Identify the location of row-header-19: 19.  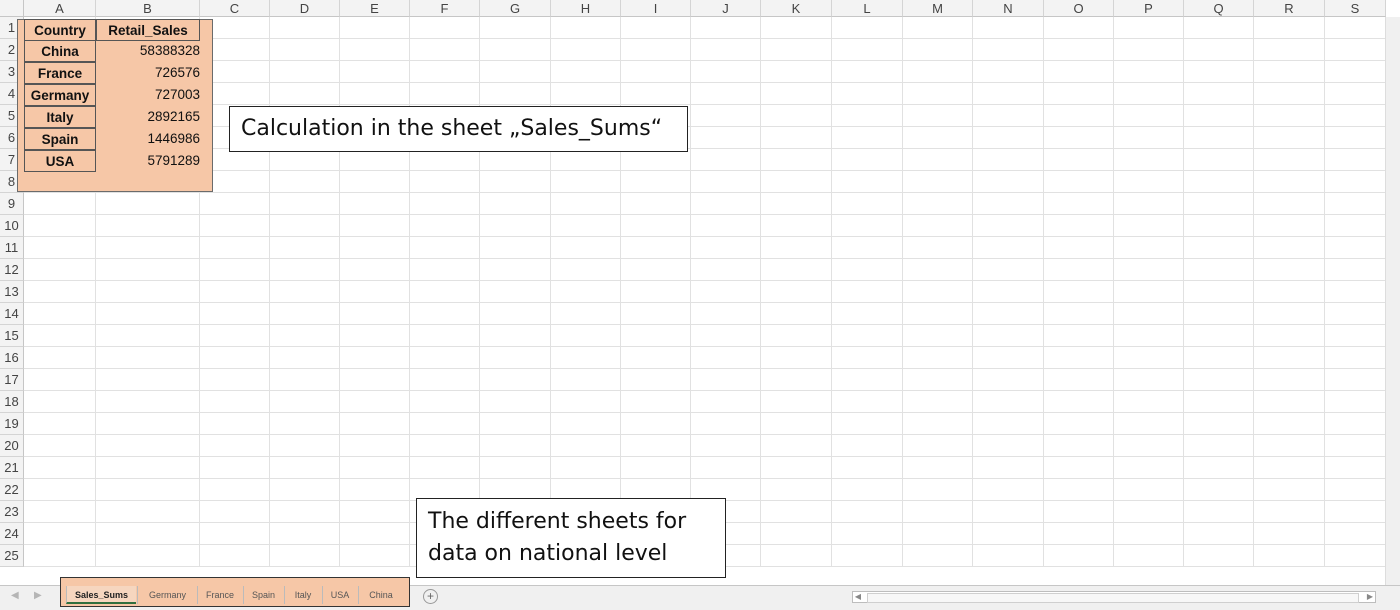
(12, 424).